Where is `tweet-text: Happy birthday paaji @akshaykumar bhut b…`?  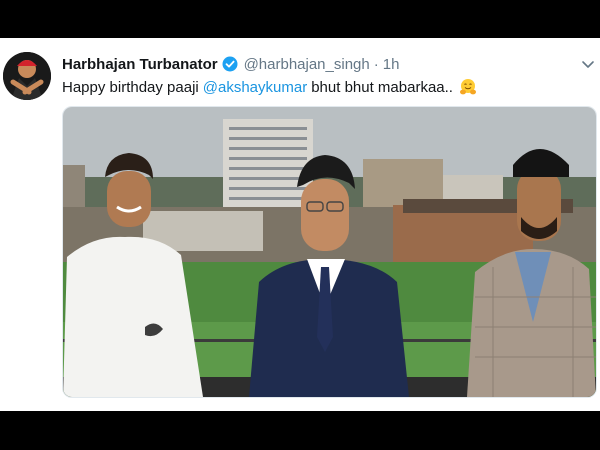
tweet-text: Happy birthday paaji @akshaykumar bhut b… is located at coordinates (269, 87).